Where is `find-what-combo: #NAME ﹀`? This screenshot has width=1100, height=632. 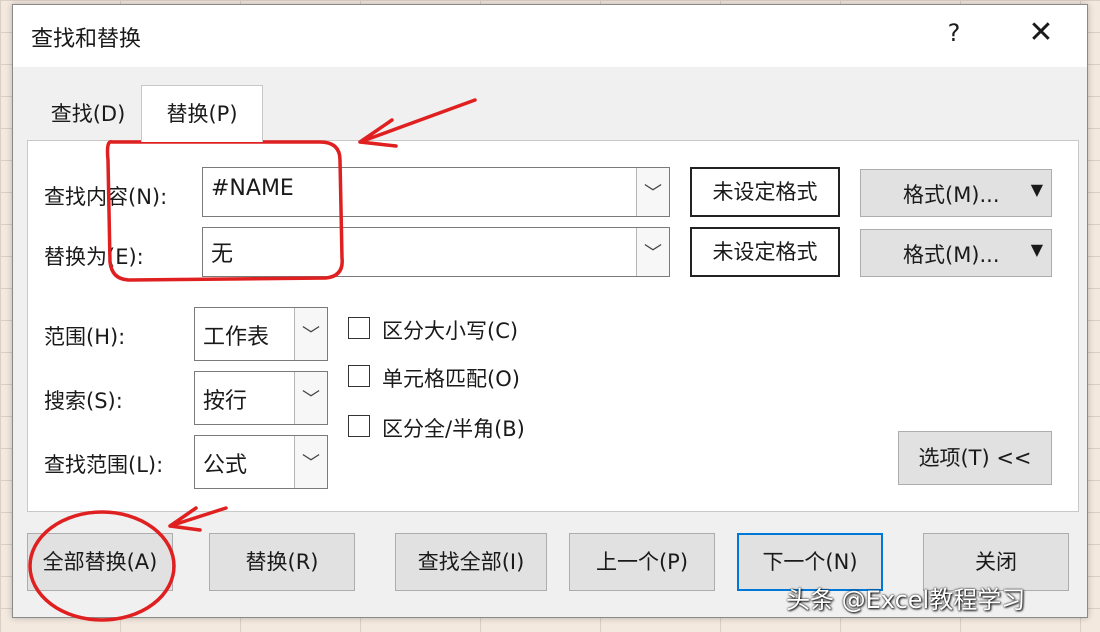 find-what-combo: #NAME ﹀ is located at coordinates (436, 192).